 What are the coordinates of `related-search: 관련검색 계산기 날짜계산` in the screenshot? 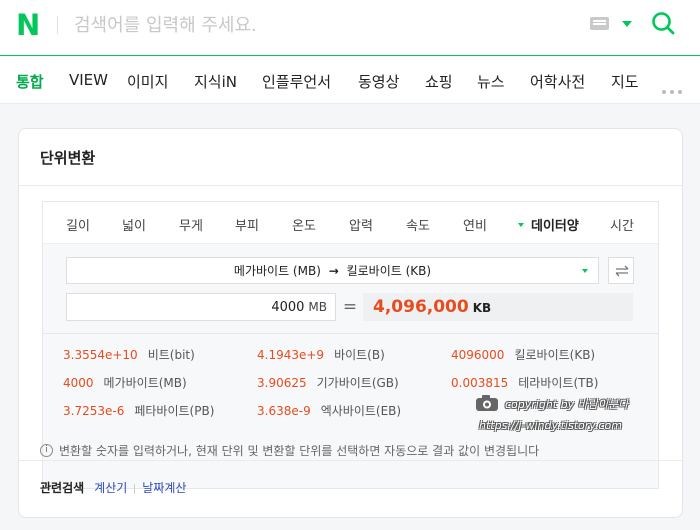 It's located at (113, 487).